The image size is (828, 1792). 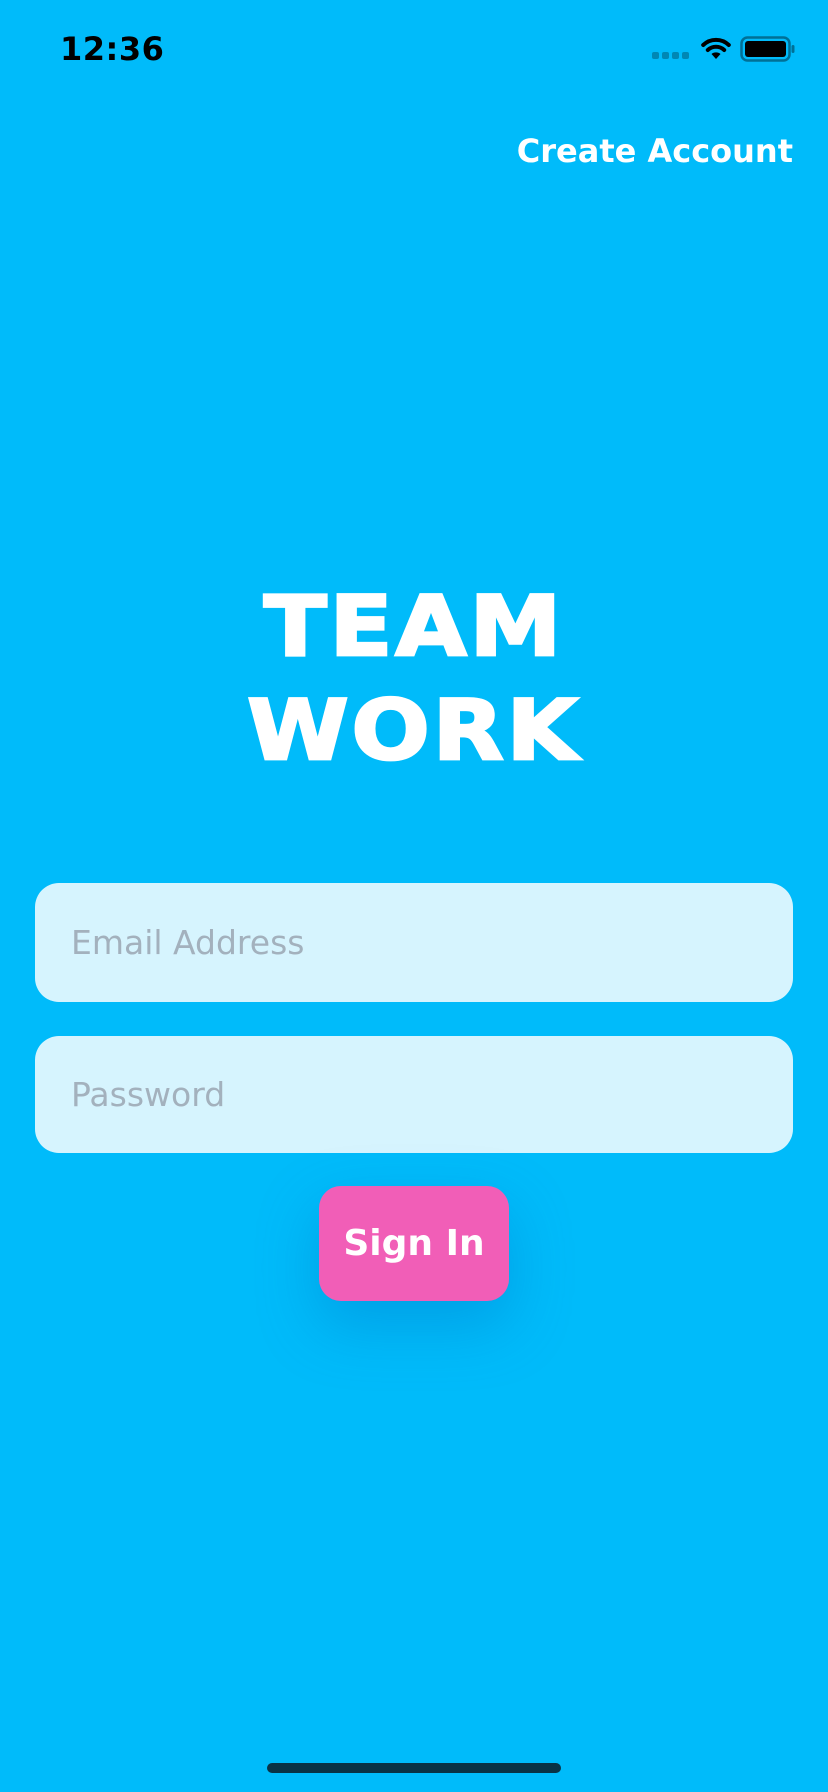 What do you see at coordinates (112, 49) in the screenshot?
I see `status-time: 12:36` at bounding box center [112, 49].